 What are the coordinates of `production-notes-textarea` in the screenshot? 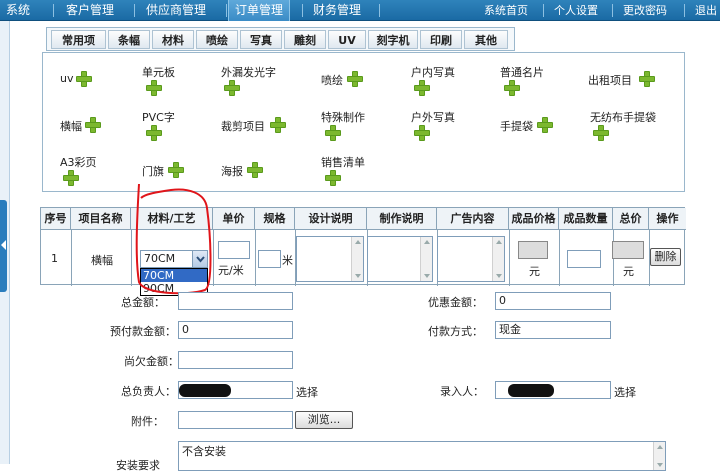 It's located at (400, 259).